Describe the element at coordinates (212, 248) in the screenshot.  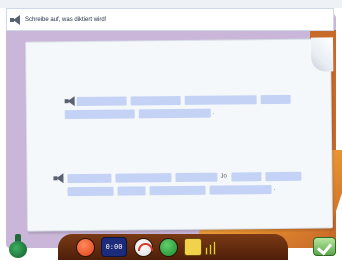
I see `chart-icon` at that location.